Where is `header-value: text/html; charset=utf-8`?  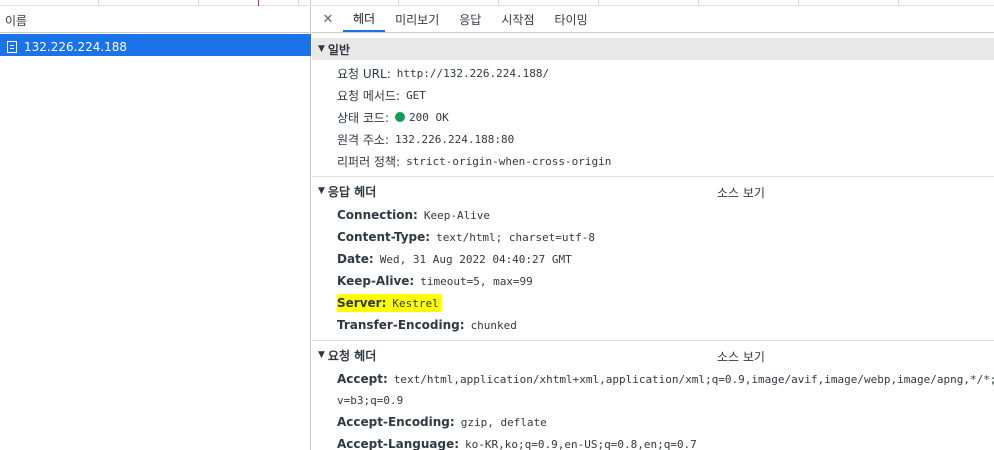 header-value: text/html; charset=utf-8 is located at coordinates (516, 237).